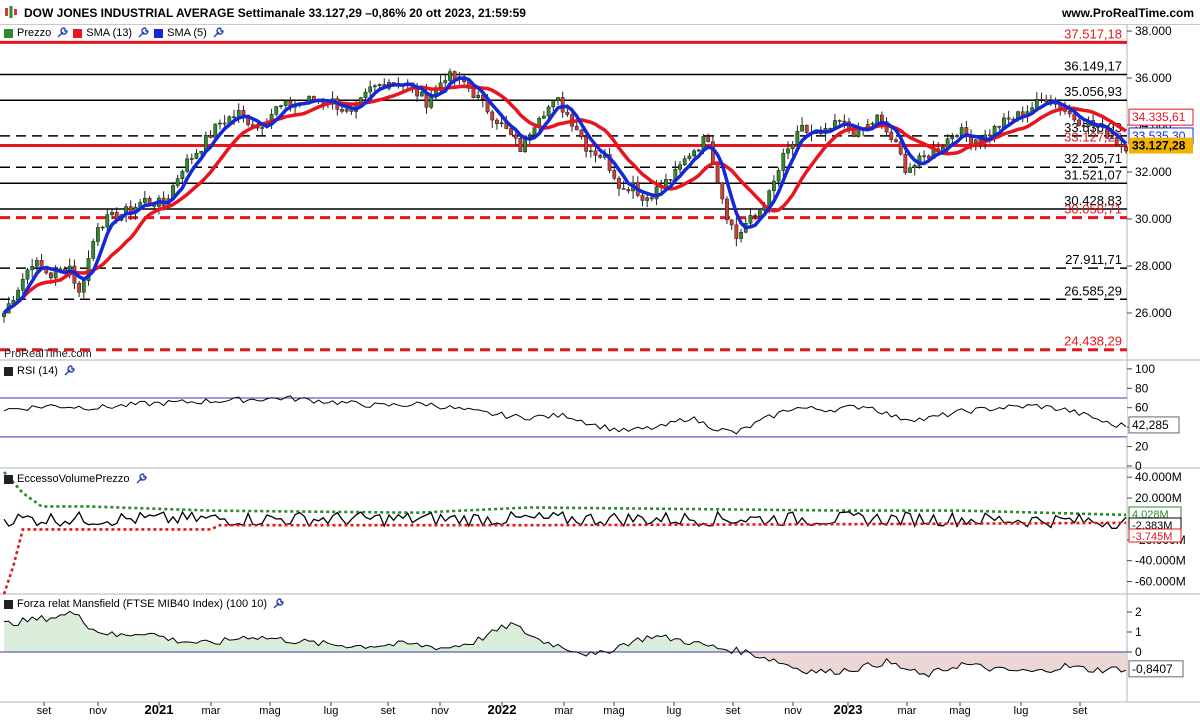 The width and height of the screenshot is (1200, 720). What do you see at coordinates (8, 371) in the screenshot?
I see `rsi-swatch` at bounding box center [8, 371].